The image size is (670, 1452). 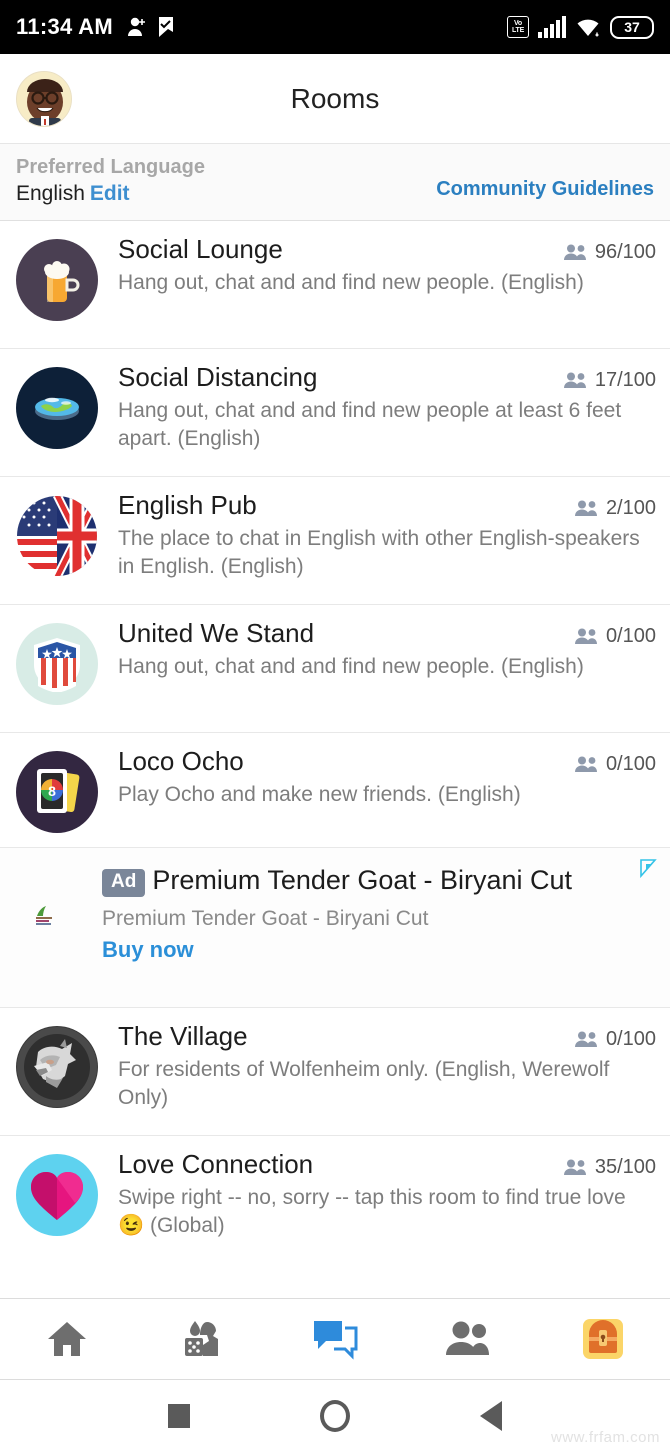 I want to click on preferred-language-label: Preferred Language, so click(x=110, y=167).